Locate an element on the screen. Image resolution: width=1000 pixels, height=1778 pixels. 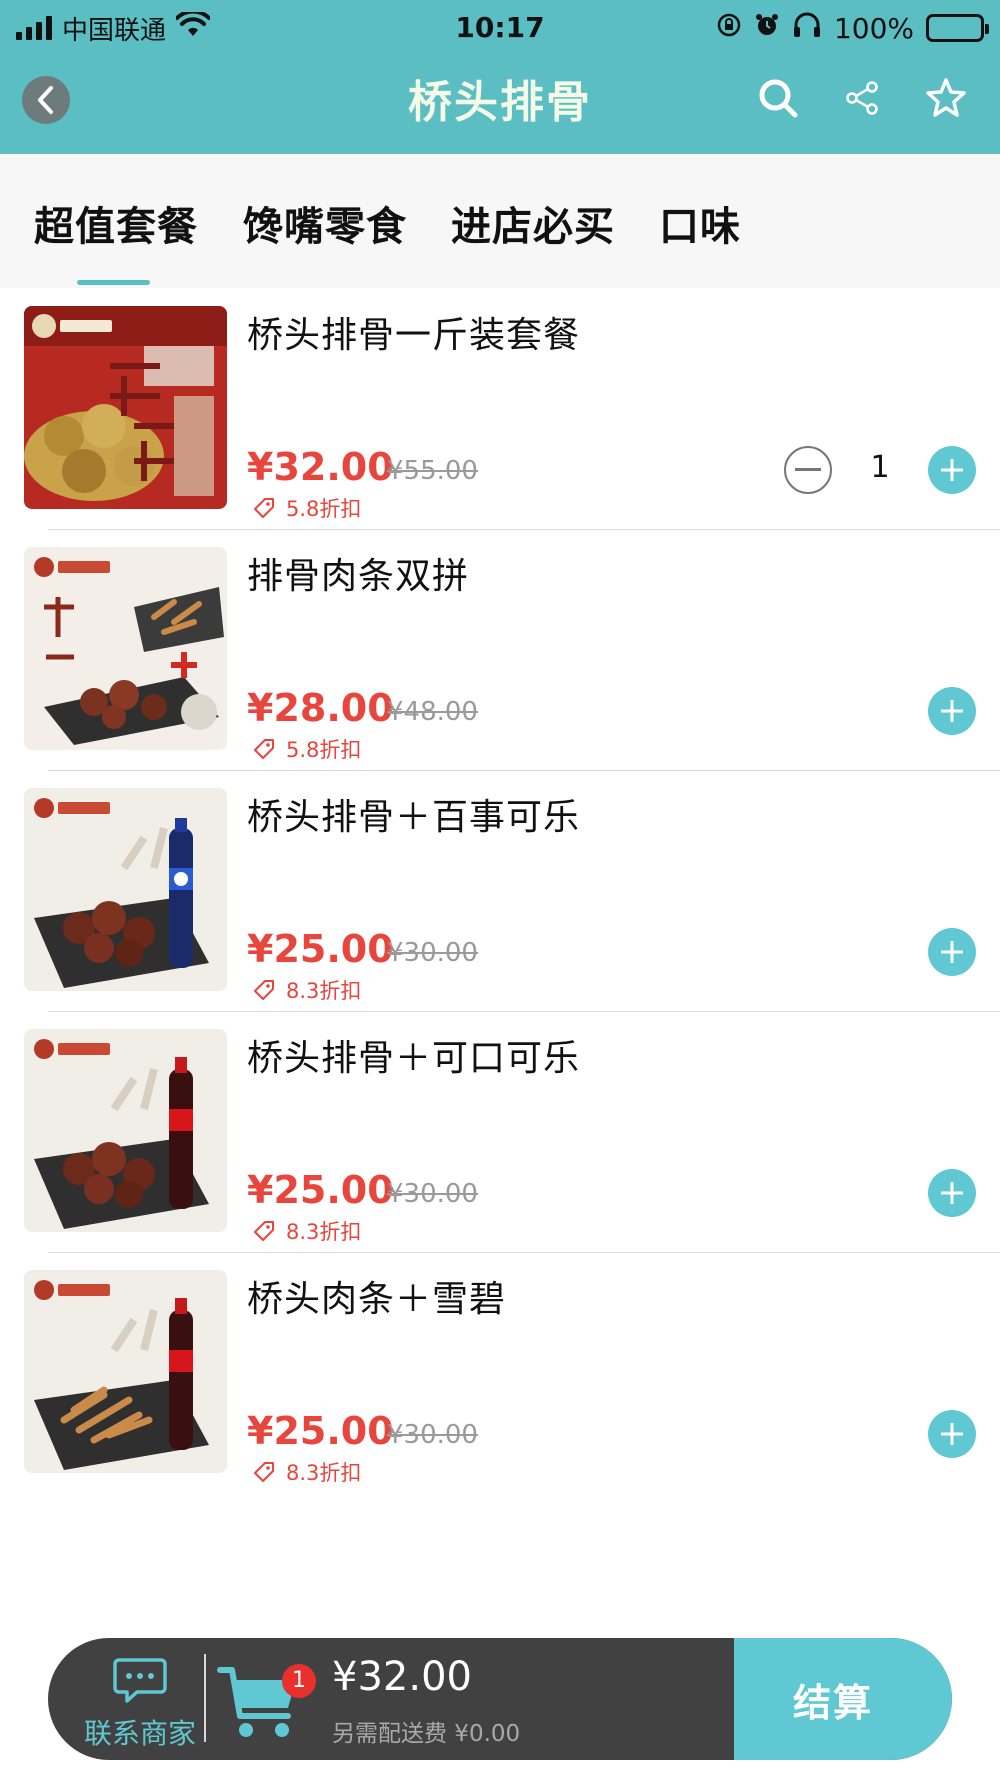
ribs-combo-image is located at coordinates (125, 407).